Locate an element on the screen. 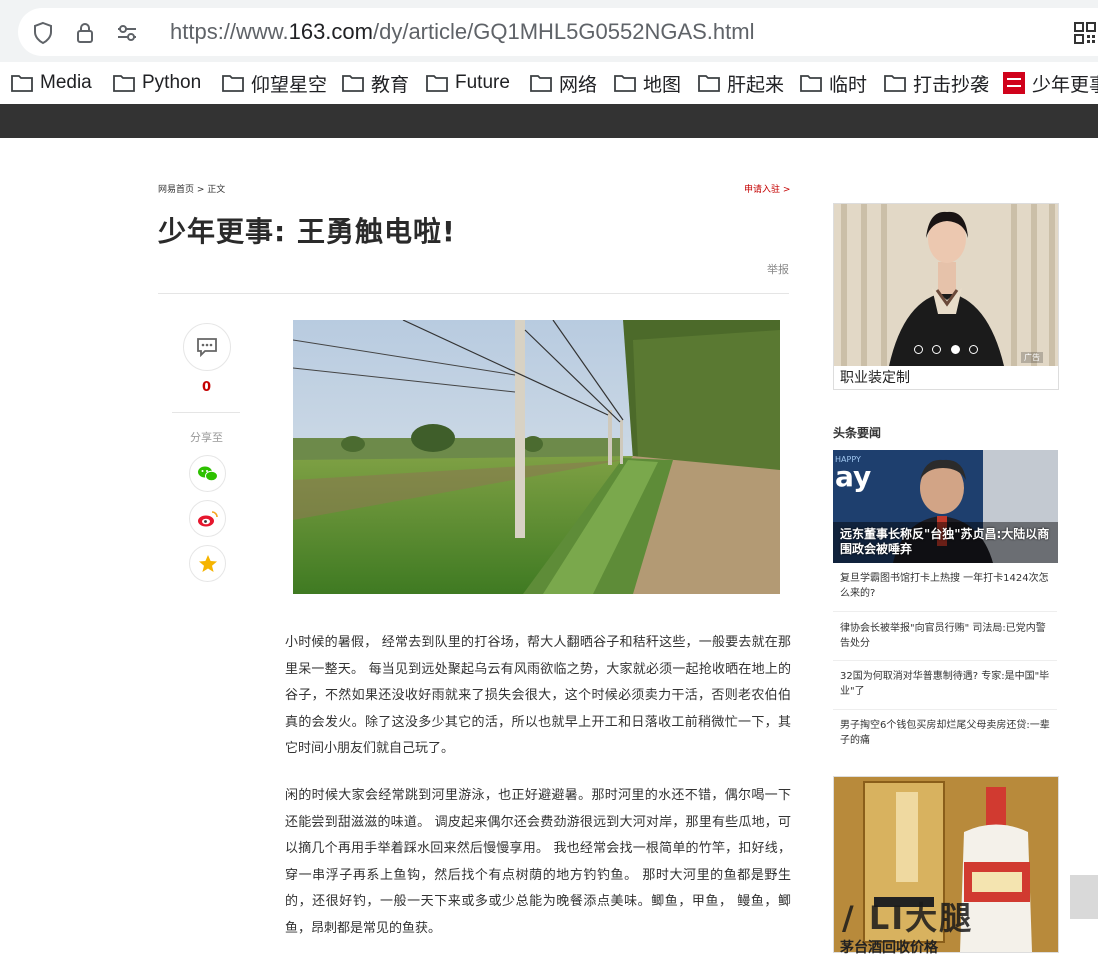  apply-link: 申请入驻 > is located at coordinates (767, 188).